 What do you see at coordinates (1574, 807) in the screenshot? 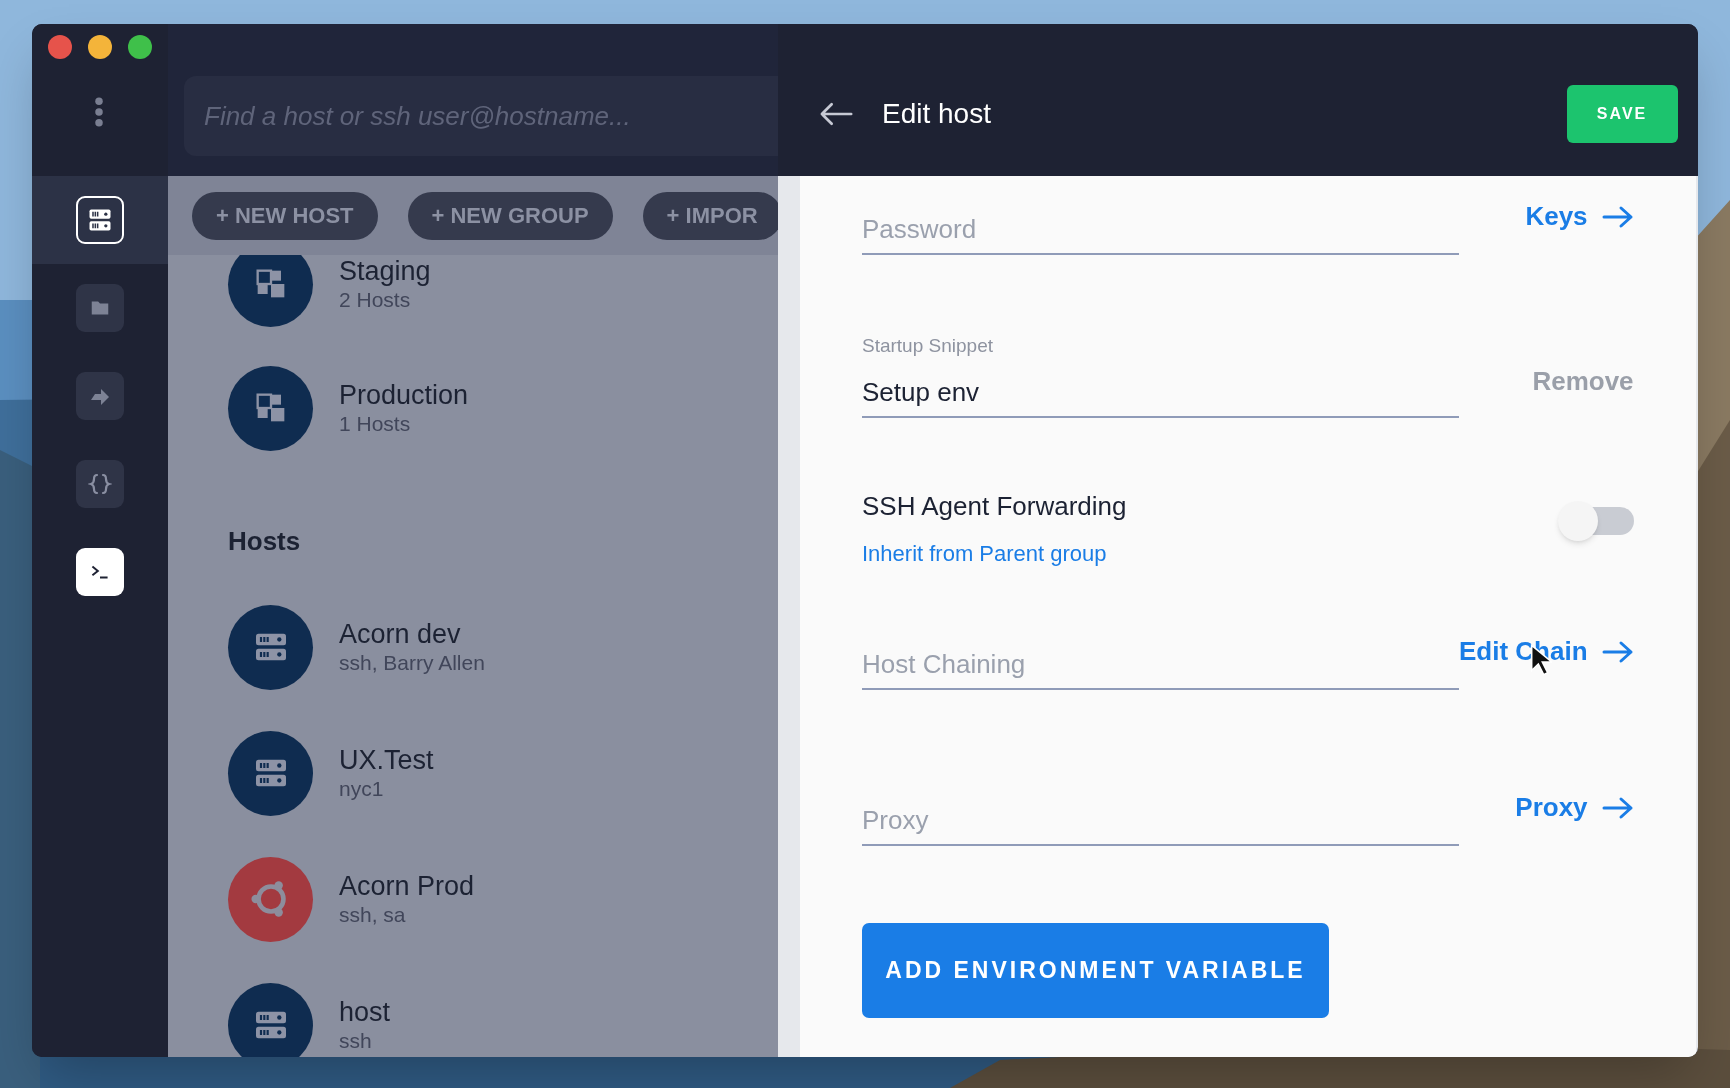
I see `link-button: Proxy` at bounding box center [1574, 807].